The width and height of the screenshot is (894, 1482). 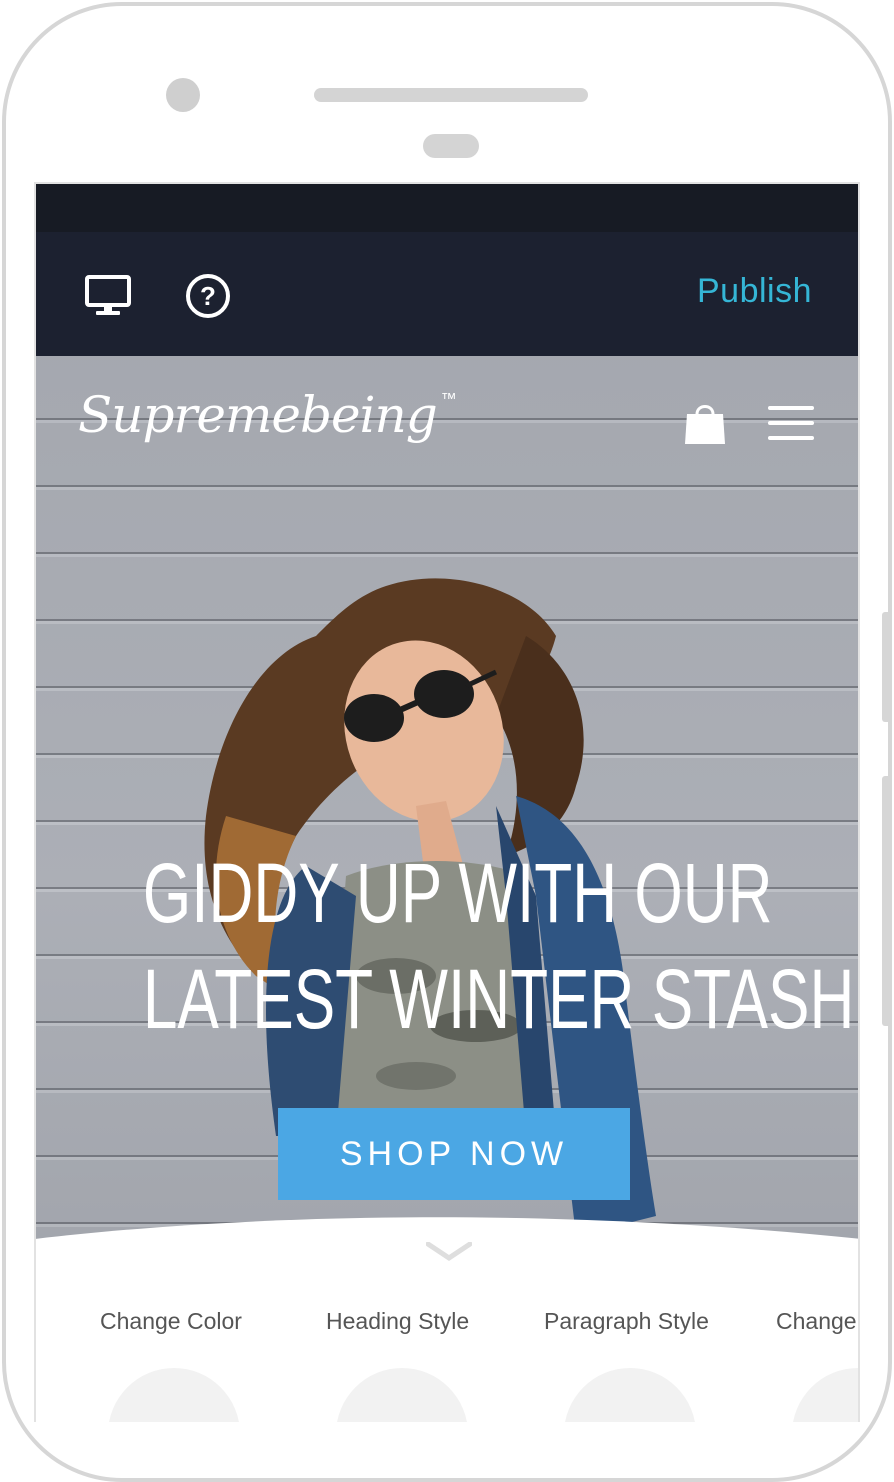 I want to click on tab-paragraph-style: Paragraph Style, so click(x=626, y=1321).